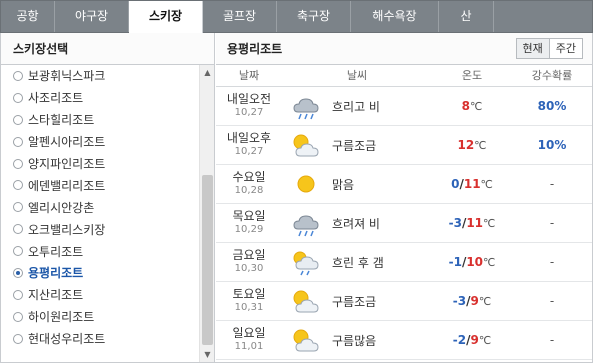 The height and width of the screenshot is (363, 593). Describe the element at coordinates (357, 75) in the screenshot. I see `header-weather: 날씨` at that location.